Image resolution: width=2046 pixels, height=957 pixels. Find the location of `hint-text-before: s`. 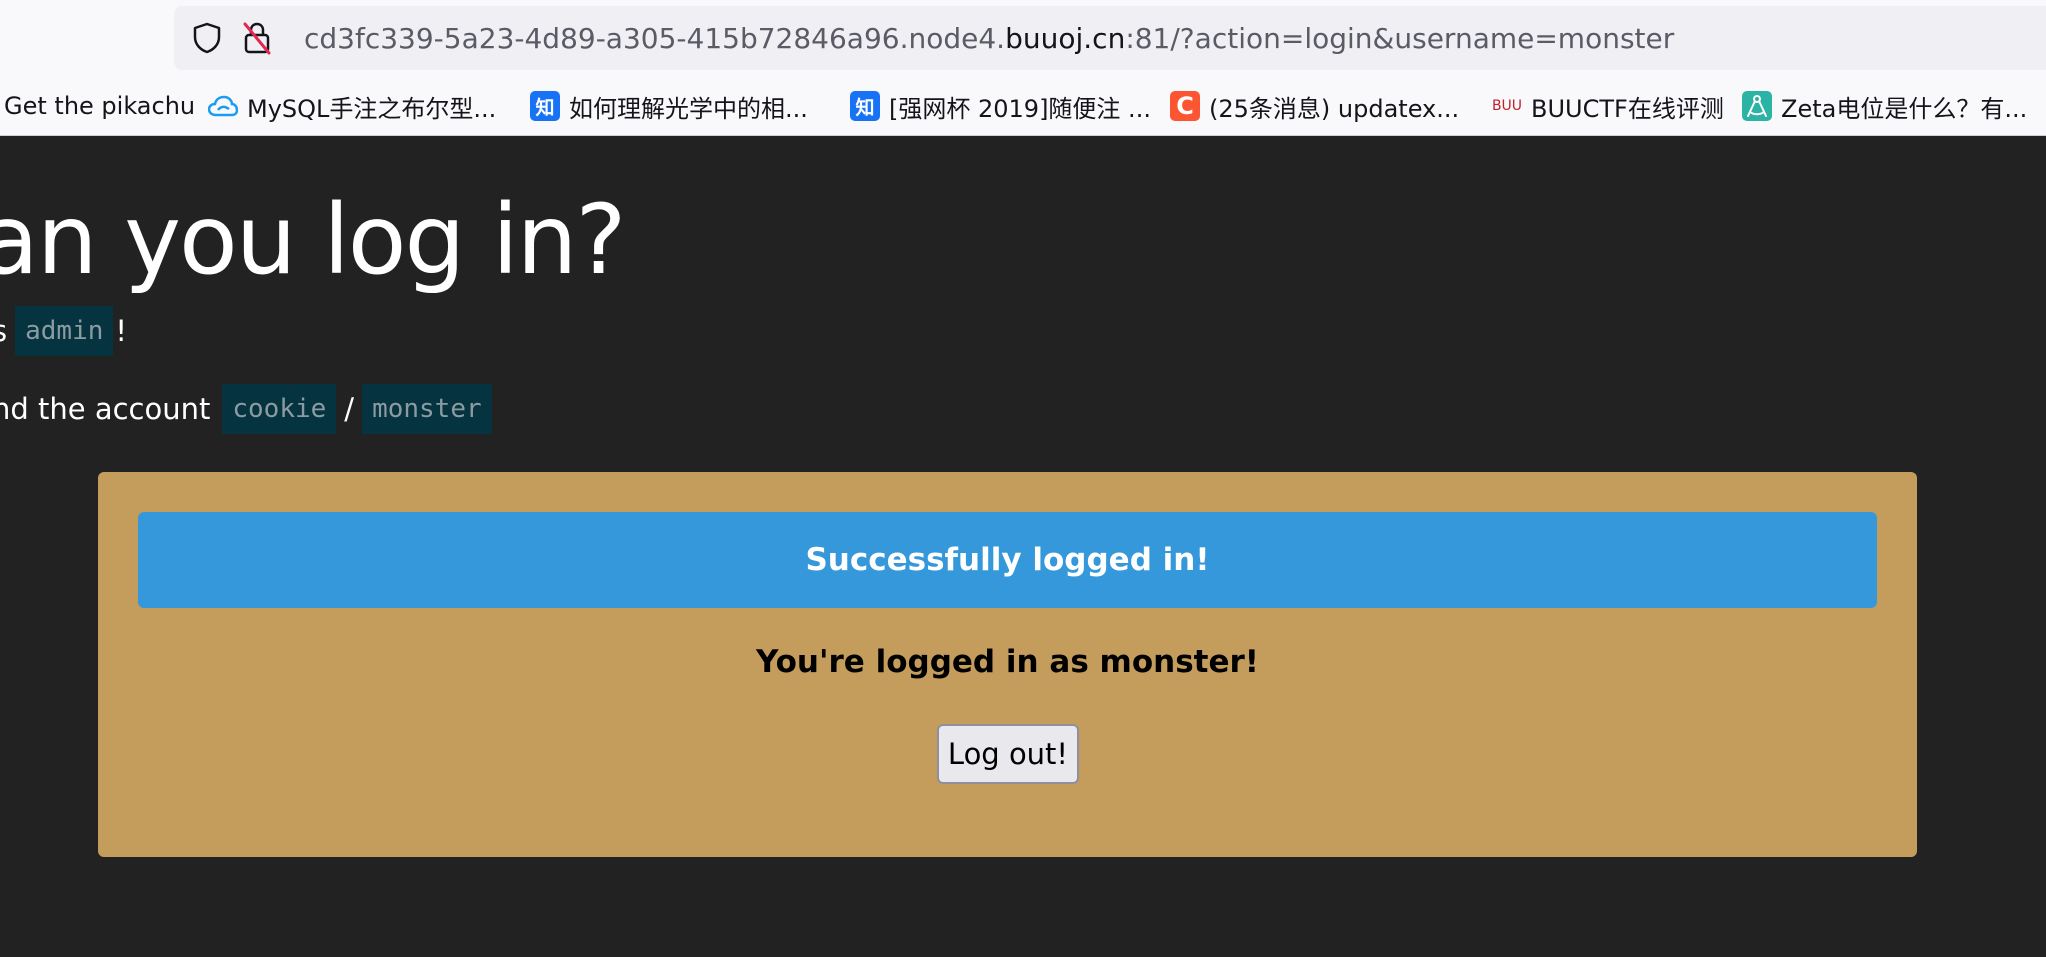

hint-text-before: s is located at coordinates (3, 331).